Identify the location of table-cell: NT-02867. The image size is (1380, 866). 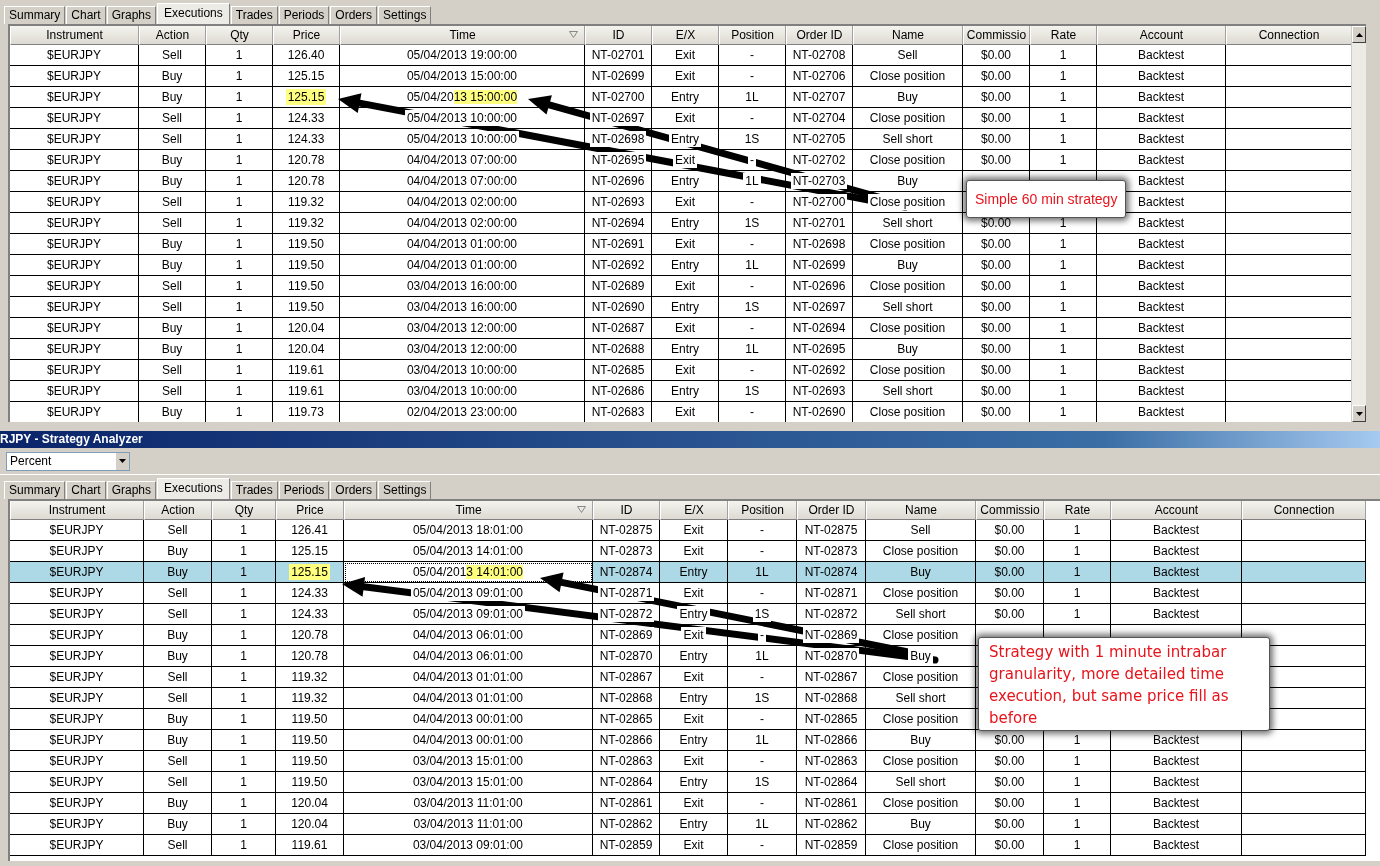
(831, 677).